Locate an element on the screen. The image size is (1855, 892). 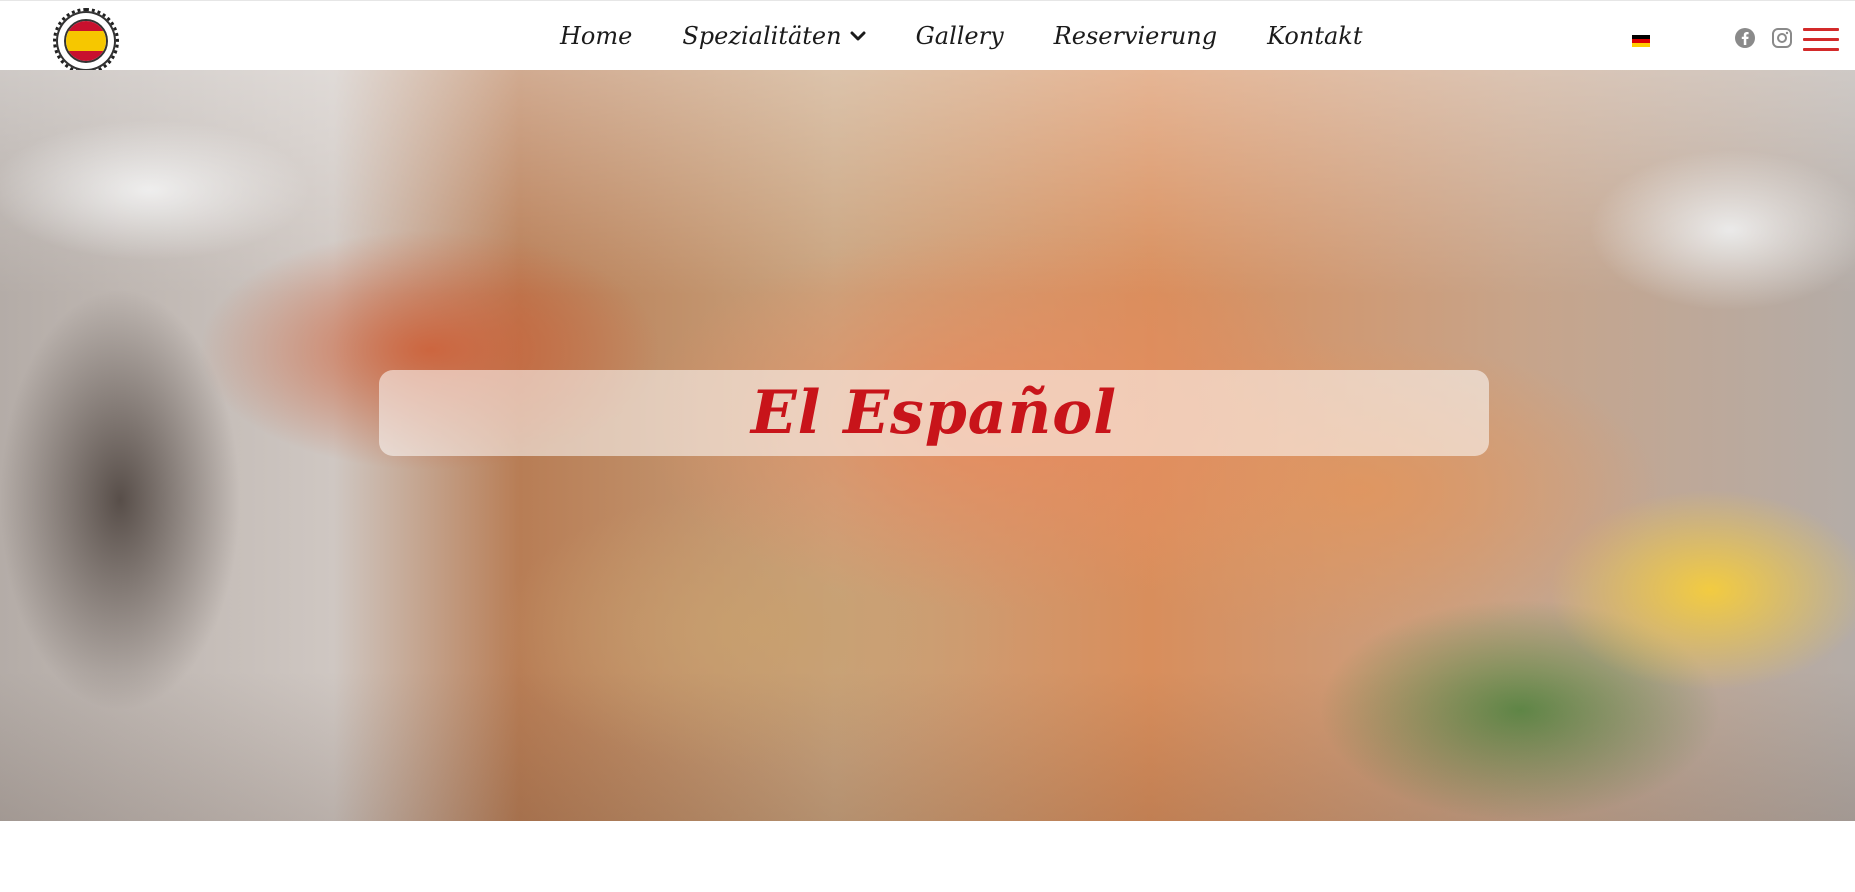
german-flag-icon is located at coordinates (1641, 41).